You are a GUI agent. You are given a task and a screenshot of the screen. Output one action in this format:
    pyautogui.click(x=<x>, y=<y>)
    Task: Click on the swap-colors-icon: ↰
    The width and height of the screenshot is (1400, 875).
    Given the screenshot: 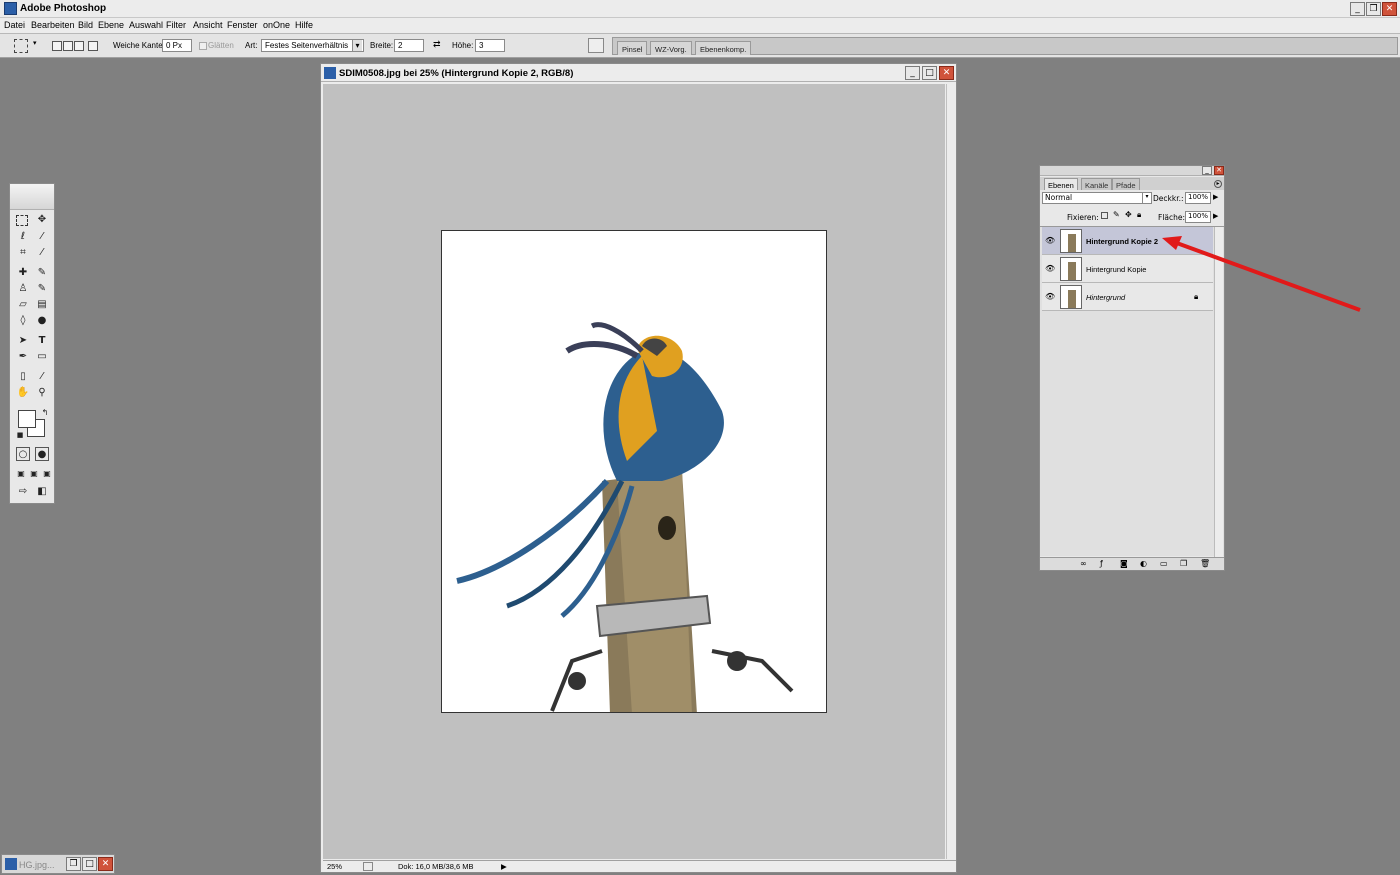 What is the action you would take?
    pyautogui.click(x=45, y=413)
    